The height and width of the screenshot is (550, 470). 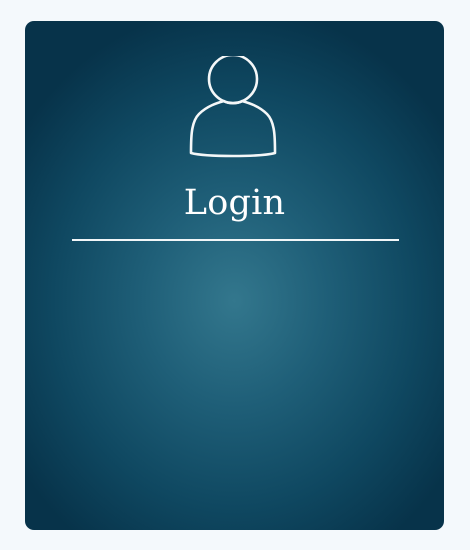 What do you see at coordinates (234, 203) in the screenshot?
I see `login-title: Login` at bounding box center [234, 203].